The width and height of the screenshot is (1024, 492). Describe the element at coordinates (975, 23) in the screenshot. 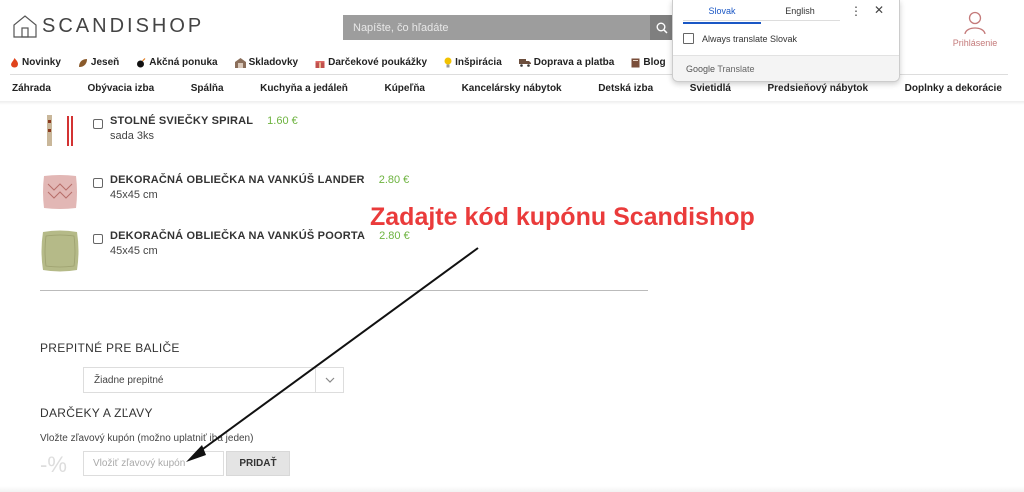

I see `user-icon` at that location.